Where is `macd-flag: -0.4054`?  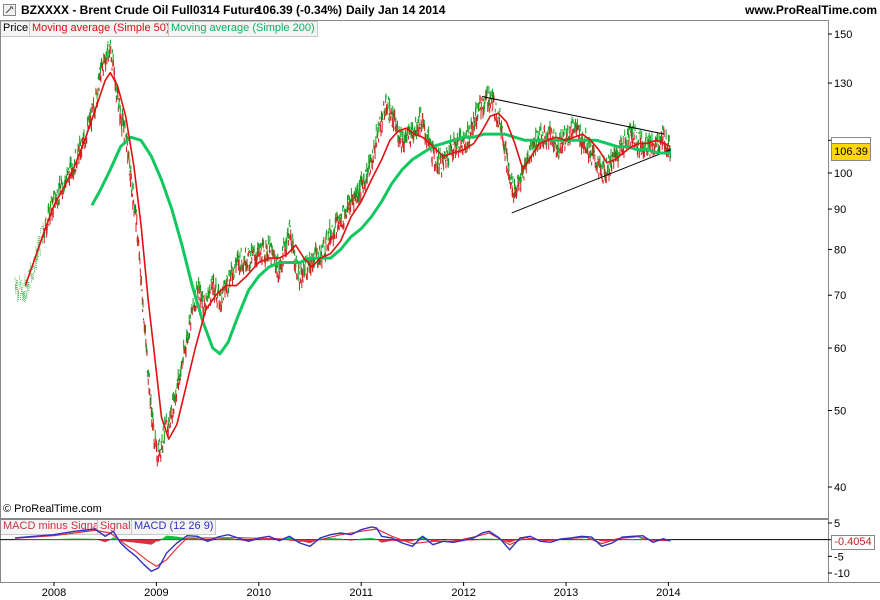
macd-flag: -0.4054 is located at coordinates (853, 542).